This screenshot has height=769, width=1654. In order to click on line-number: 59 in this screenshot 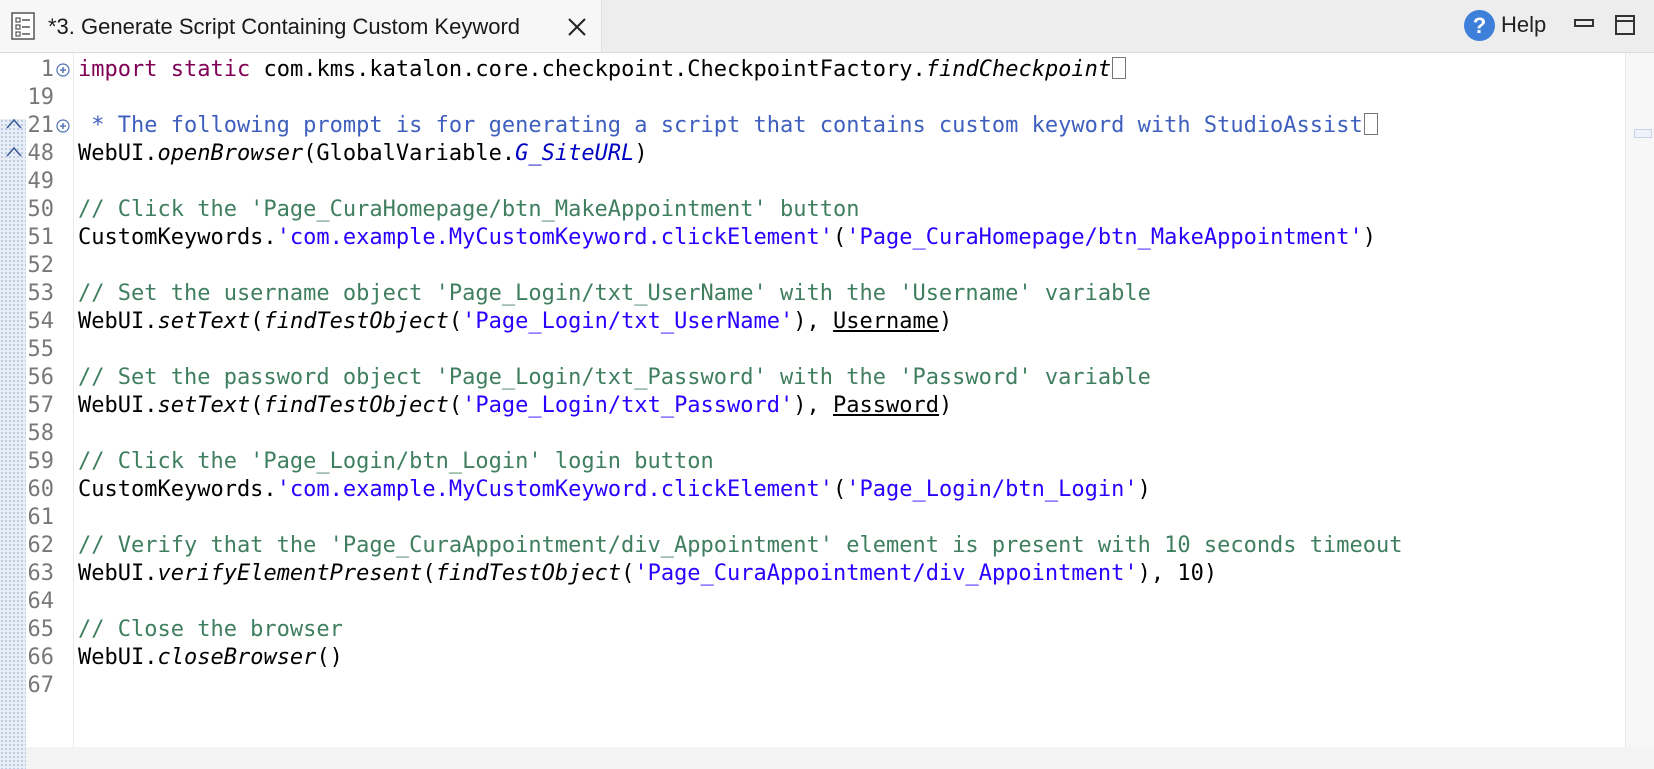, I will do `click(41, 461)`.